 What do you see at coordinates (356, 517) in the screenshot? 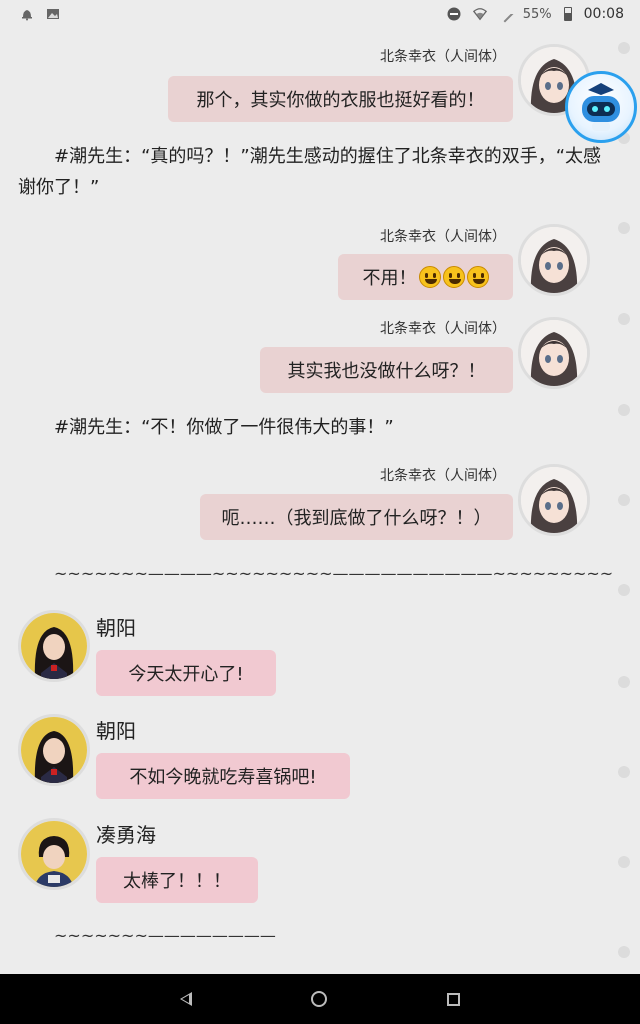
I see `chat-bubble: 呃……（我到底做了什么呀？！）` at bounding box center [356, 517].